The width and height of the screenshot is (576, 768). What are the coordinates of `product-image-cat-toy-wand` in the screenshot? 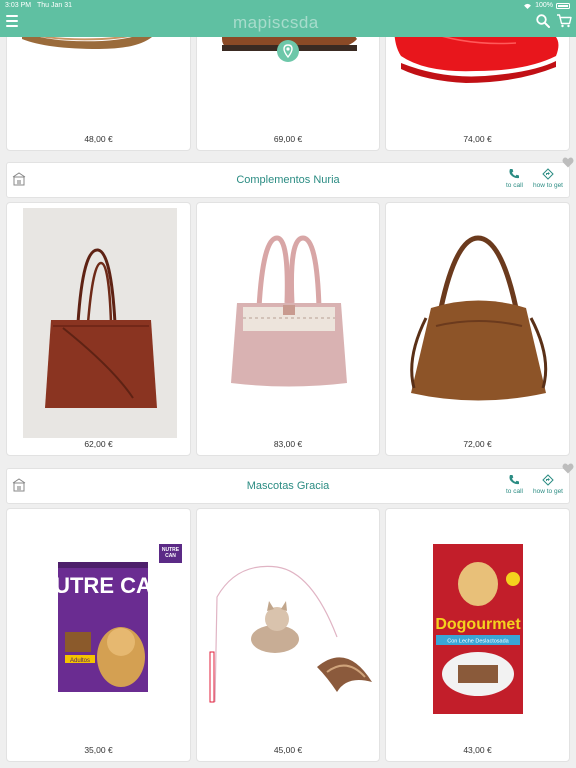 It's located at (290, 634).